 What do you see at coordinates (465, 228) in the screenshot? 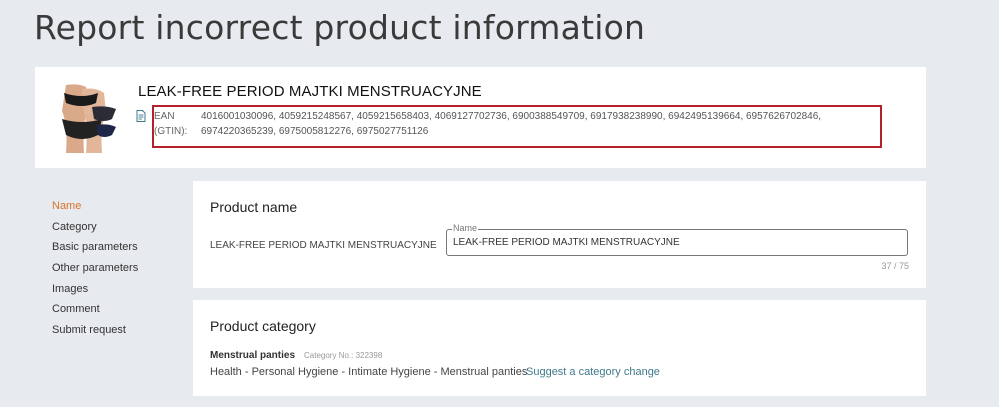
I see `name-field-label: Name` at bounding box center [465, 228].